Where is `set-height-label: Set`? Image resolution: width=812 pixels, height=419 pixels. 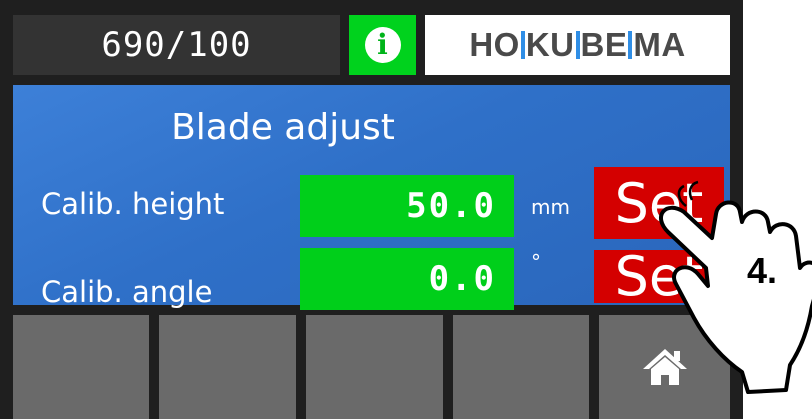 set-height-label: Set is located at coordinates (659, 203).